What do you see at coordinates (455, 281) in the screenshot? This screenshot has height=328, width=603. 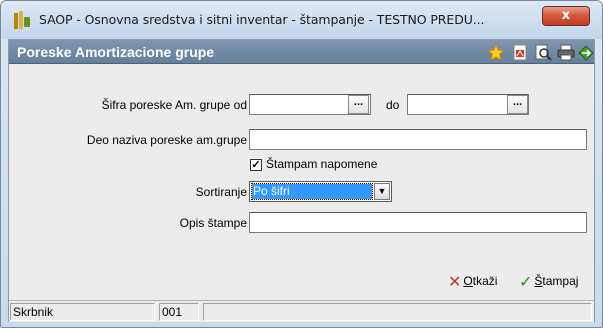 I see `cancel-x-icon: ✕` at bounding box center [455, 281].